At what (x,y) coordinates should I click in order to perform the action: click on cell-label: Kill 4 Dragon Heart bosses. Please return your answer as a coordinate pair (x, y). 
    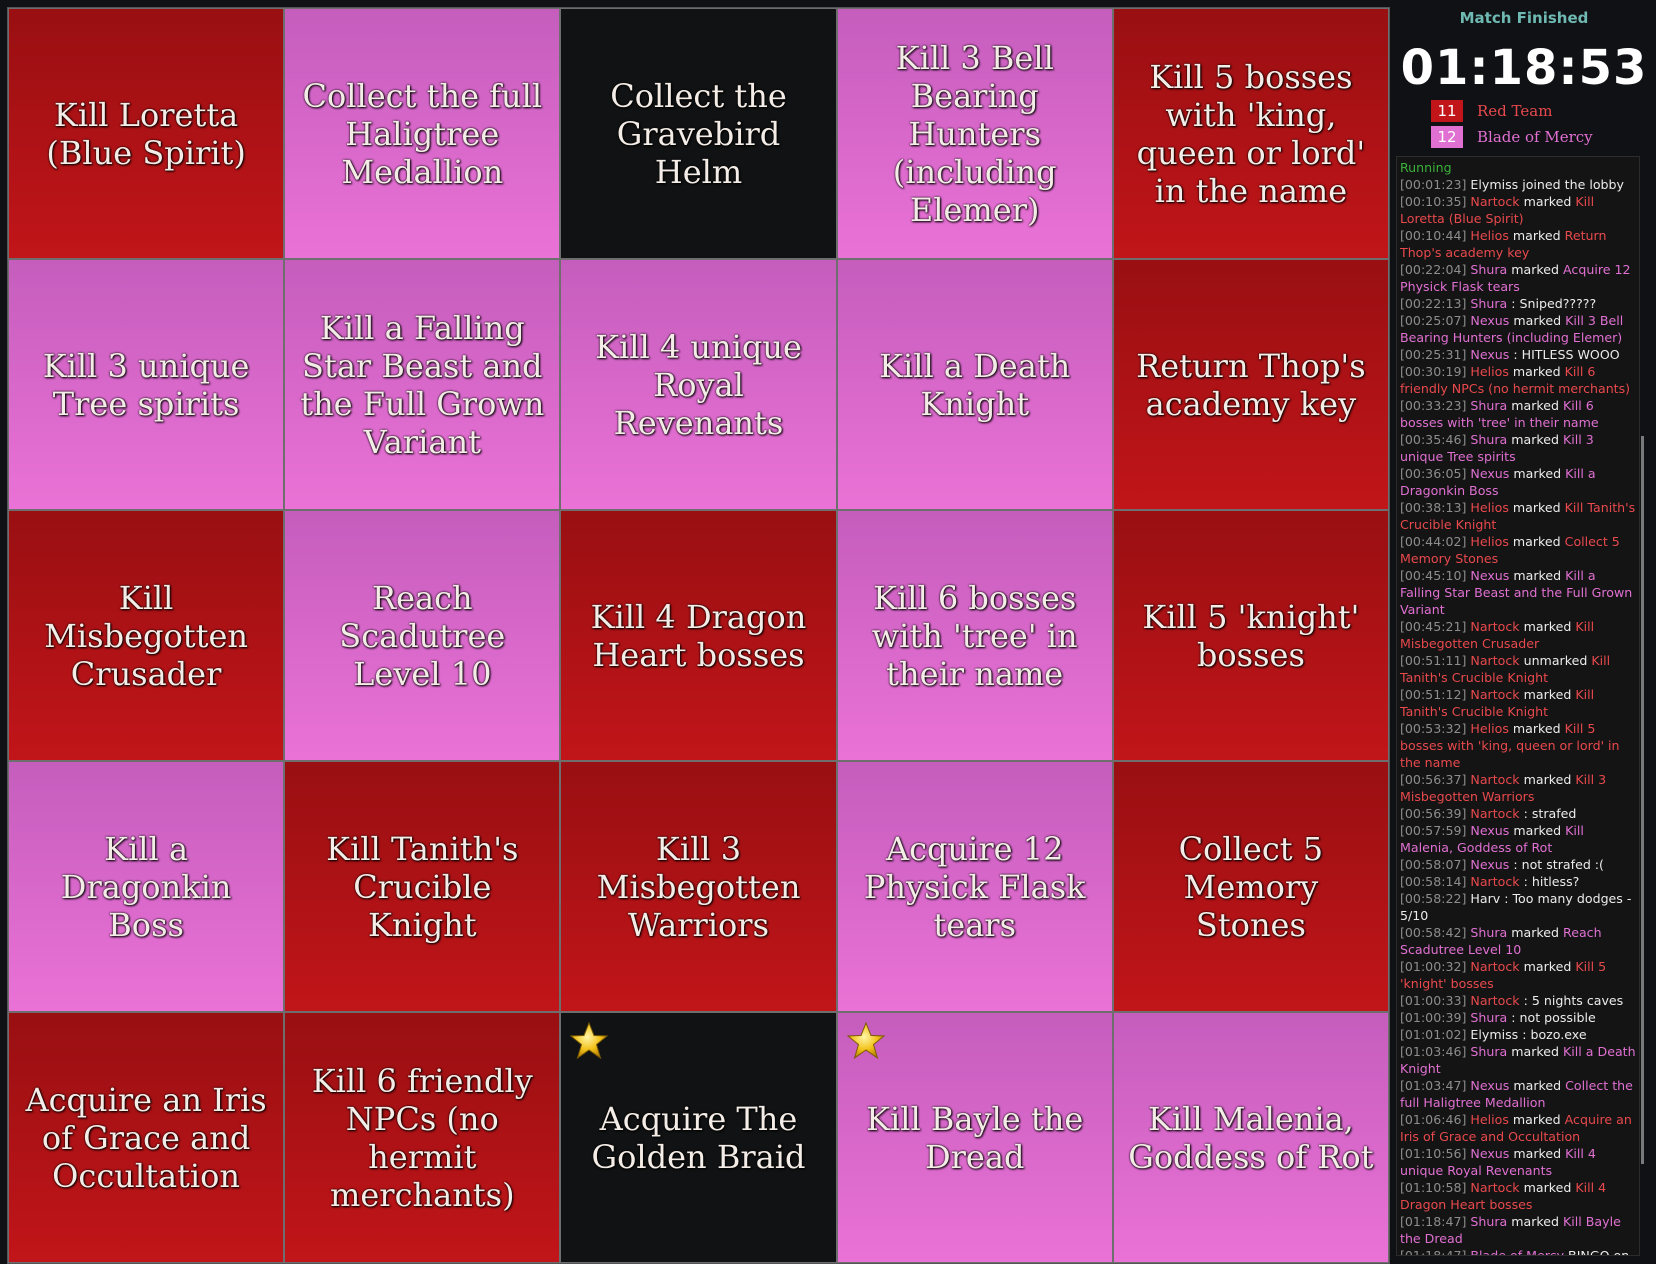
    Looking at the image, I should click on (698, 635).